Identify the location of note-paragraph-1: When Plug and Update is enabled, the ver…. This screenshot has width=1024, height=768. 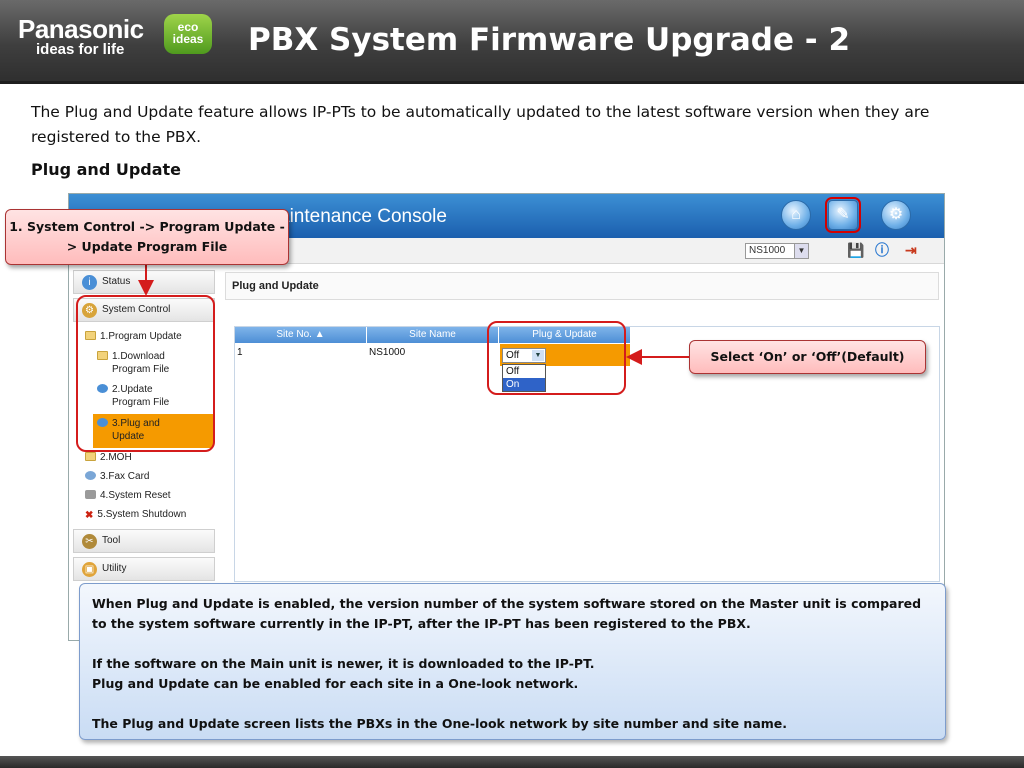
(507, 613).